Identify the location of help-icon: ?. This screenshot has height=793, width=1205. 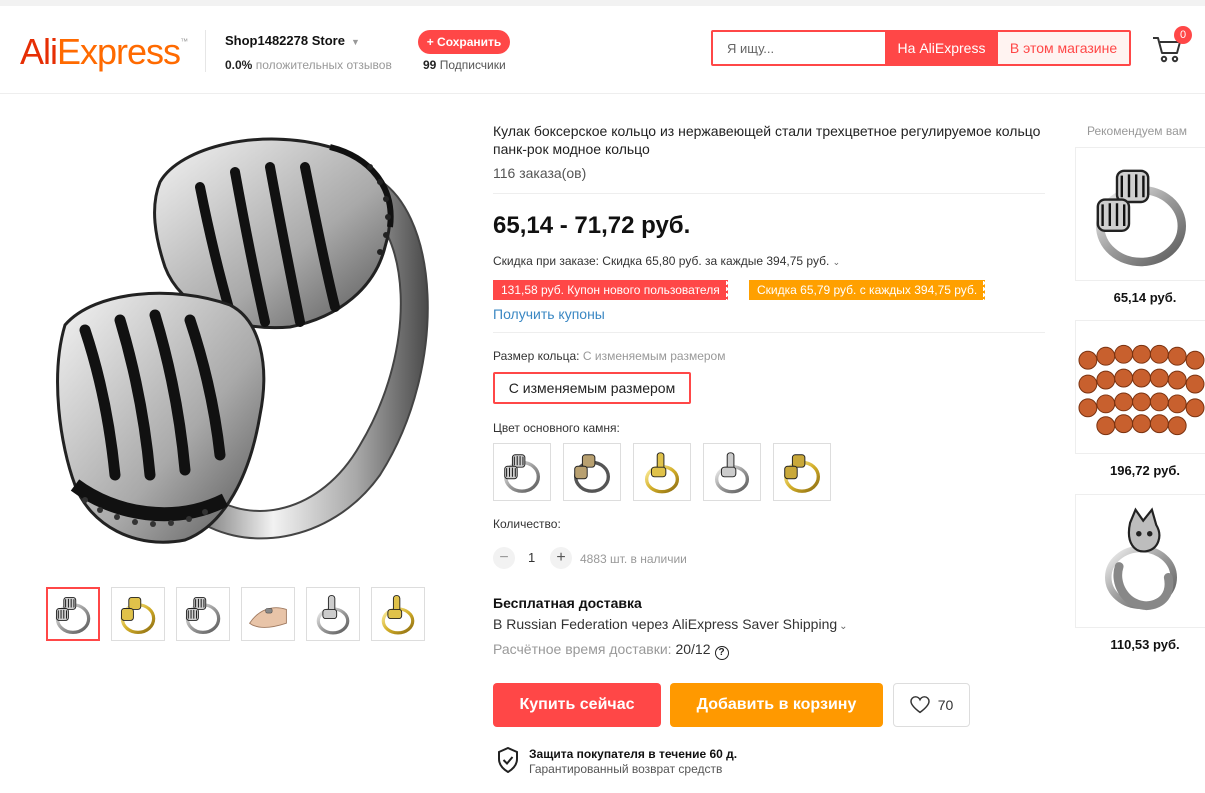
(721, 653).